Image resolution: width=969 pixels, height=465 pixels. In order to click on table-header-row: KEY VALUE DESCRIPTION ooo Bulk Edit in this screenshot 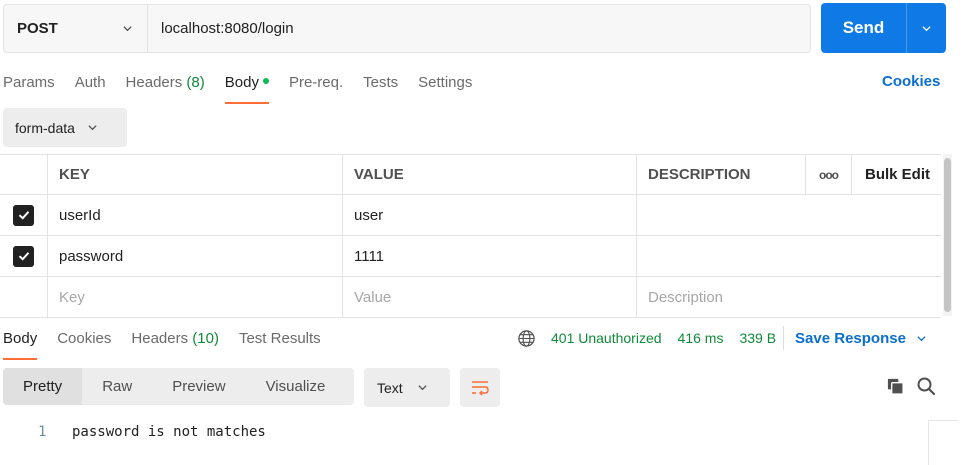, I will do `click(470, 174)`.